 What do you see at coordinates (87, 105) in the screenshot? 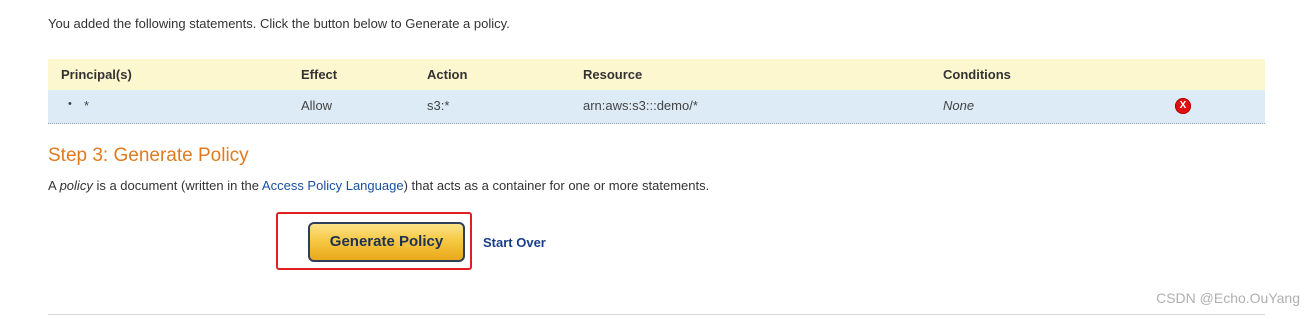
I see `cell-principal: *` at bounding box center [87, 105].